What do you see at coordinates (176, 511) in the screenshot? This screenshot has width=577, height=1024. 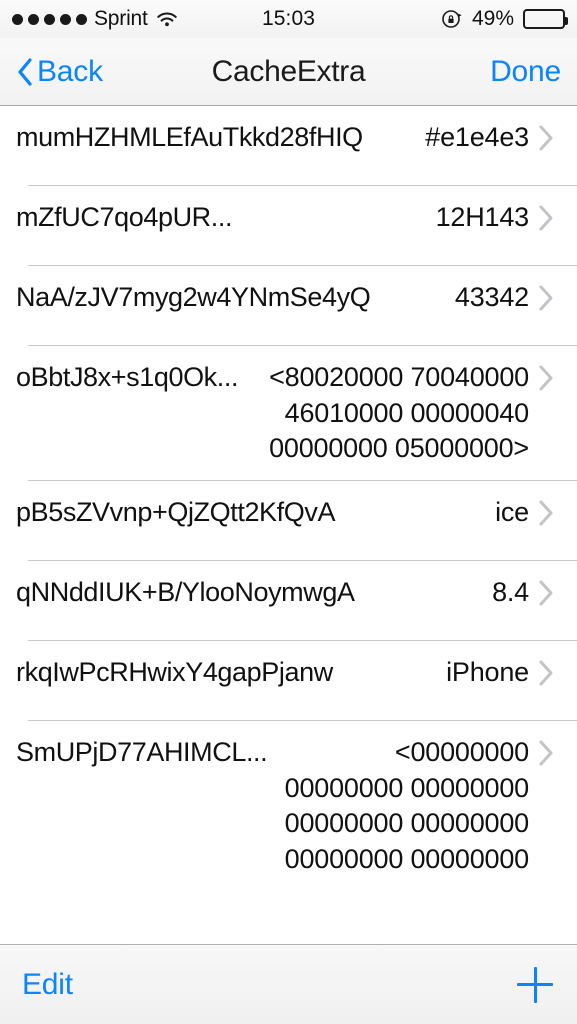 I see `row-key-label: pB5sZVvnp+QjZQtt2KfQvA` at bounding box center [176, 511].